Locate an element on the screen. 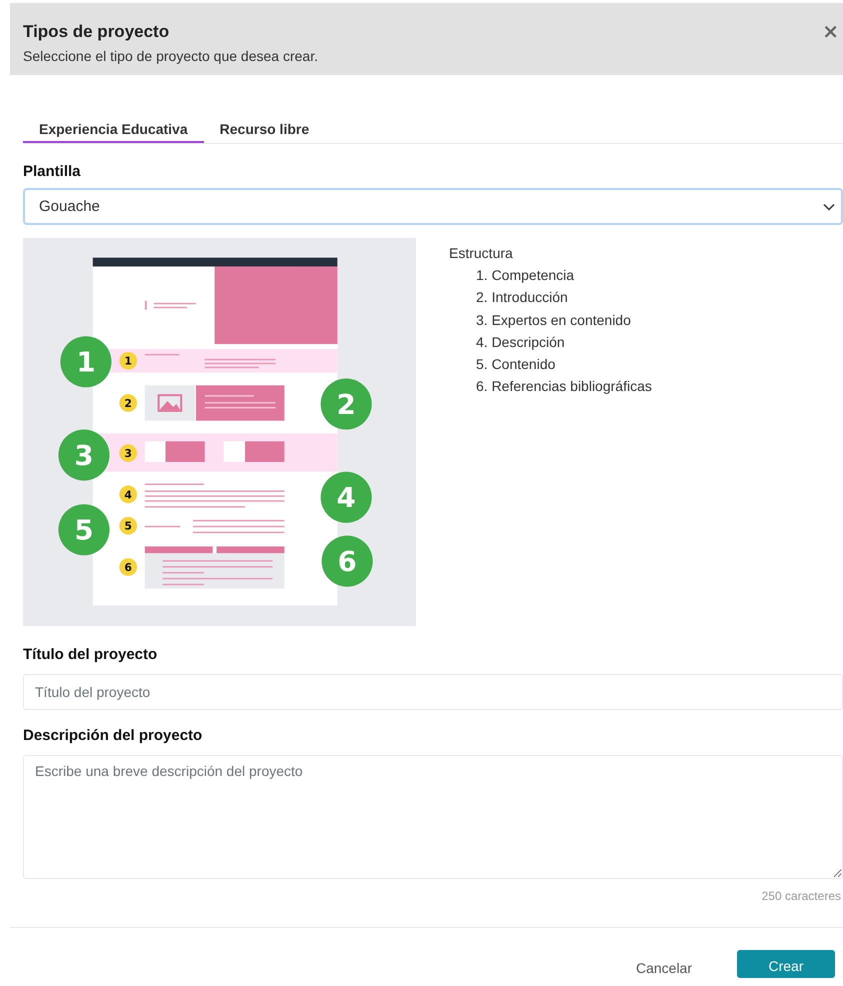 This screenshot has width=843, height=986. character-counter: 250 caracteres is located at coordinates (801, 896).